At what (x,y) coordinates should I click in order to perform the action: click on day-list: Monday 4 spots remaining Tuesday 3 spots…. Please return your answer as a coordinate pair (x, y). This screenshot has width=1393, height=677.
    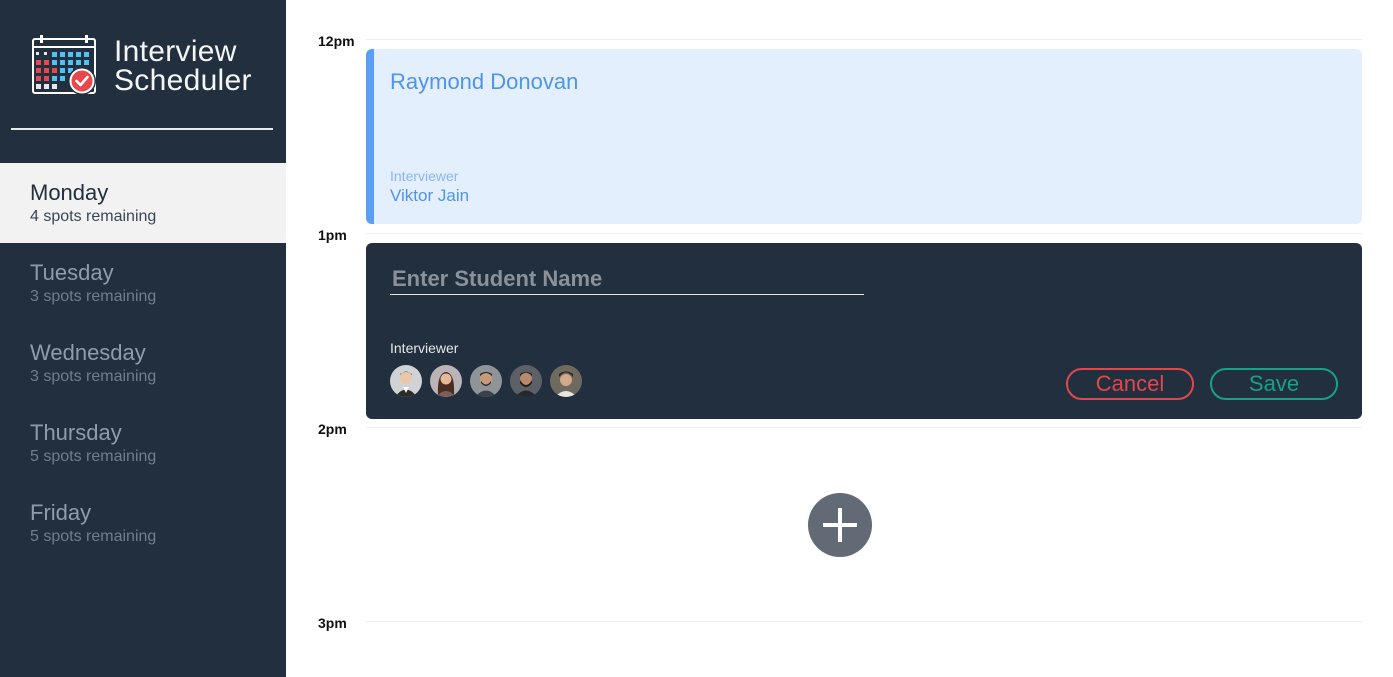
    Looking at the image, I should click on (143, 363).